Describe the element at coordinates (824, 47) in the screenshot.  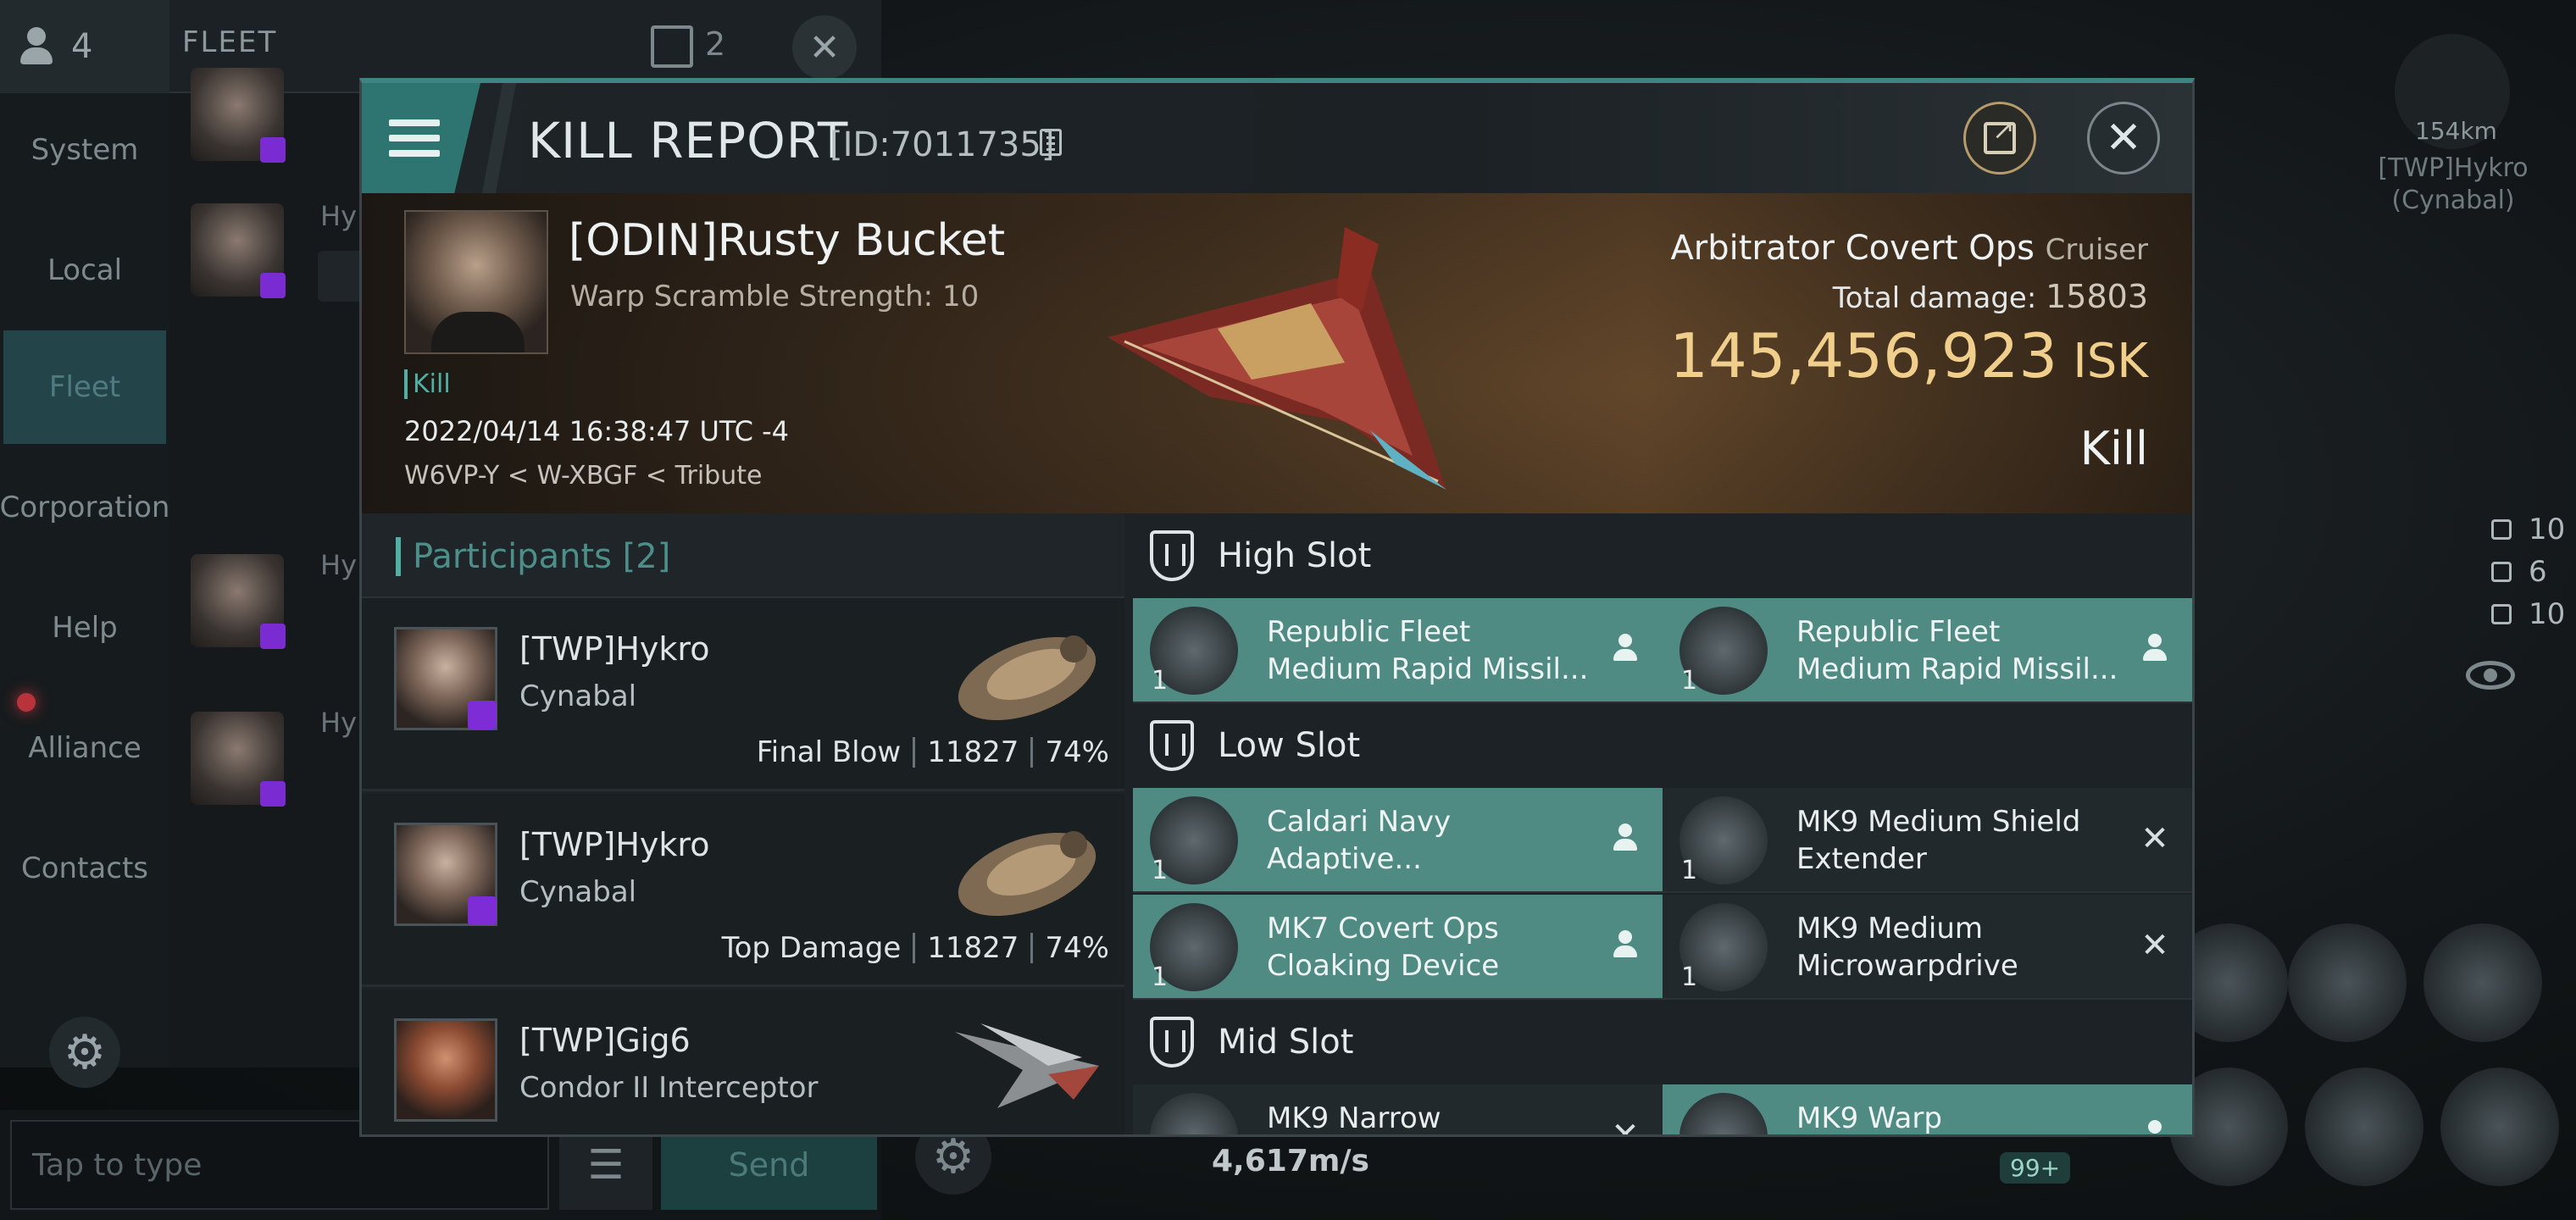
I see `fleet-close-icon: ✕` at that location.